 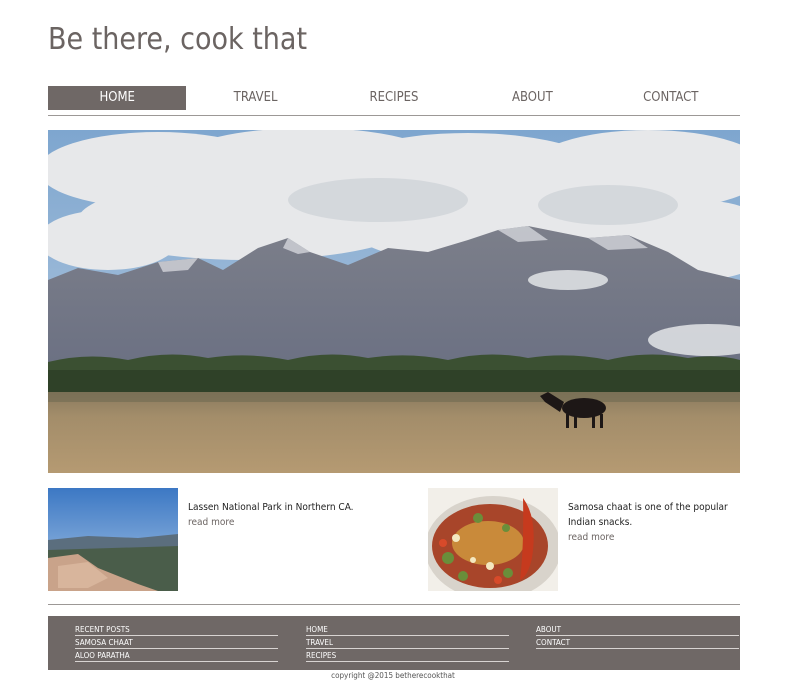 I want to click on footer-column-recent: RECENT POSTS SAMOSA CHAAT ALOO PARATHA, so click(x=176, y=643).